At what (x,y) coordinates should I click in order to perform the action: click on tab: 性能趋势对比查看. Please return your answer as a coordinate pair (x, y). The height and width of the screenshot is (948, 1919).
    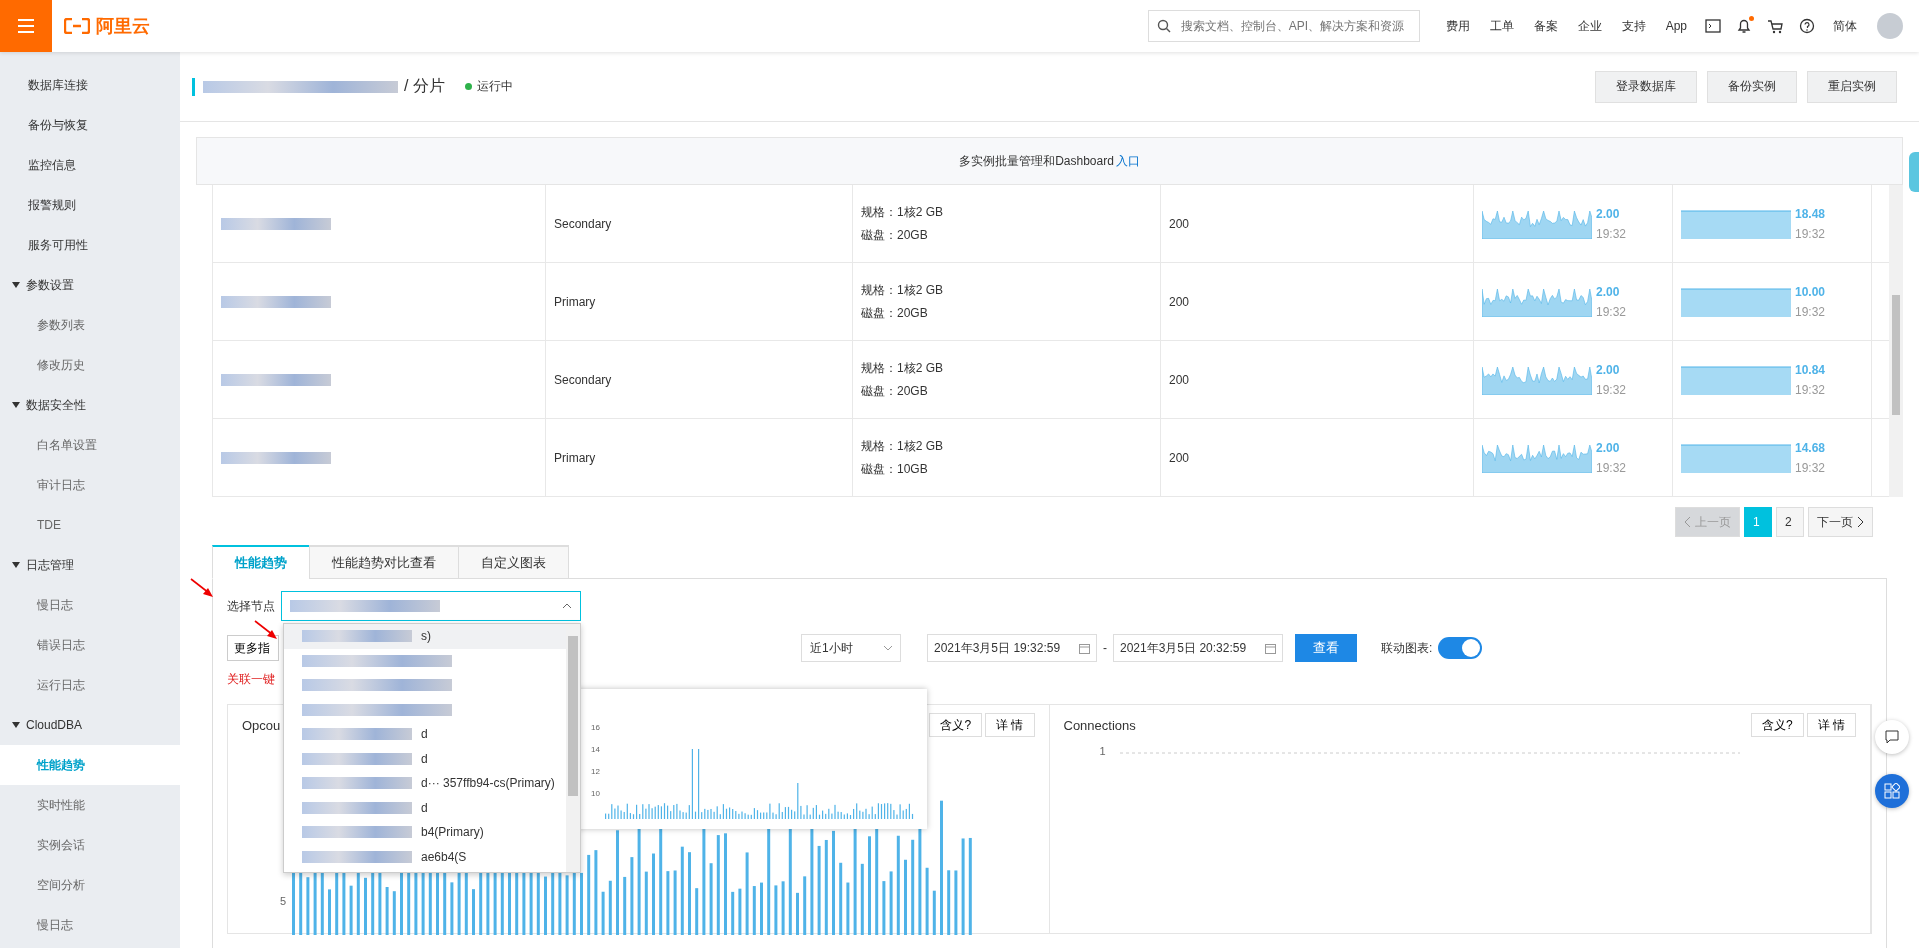
    Looking at the image, I should click on (384, 562).